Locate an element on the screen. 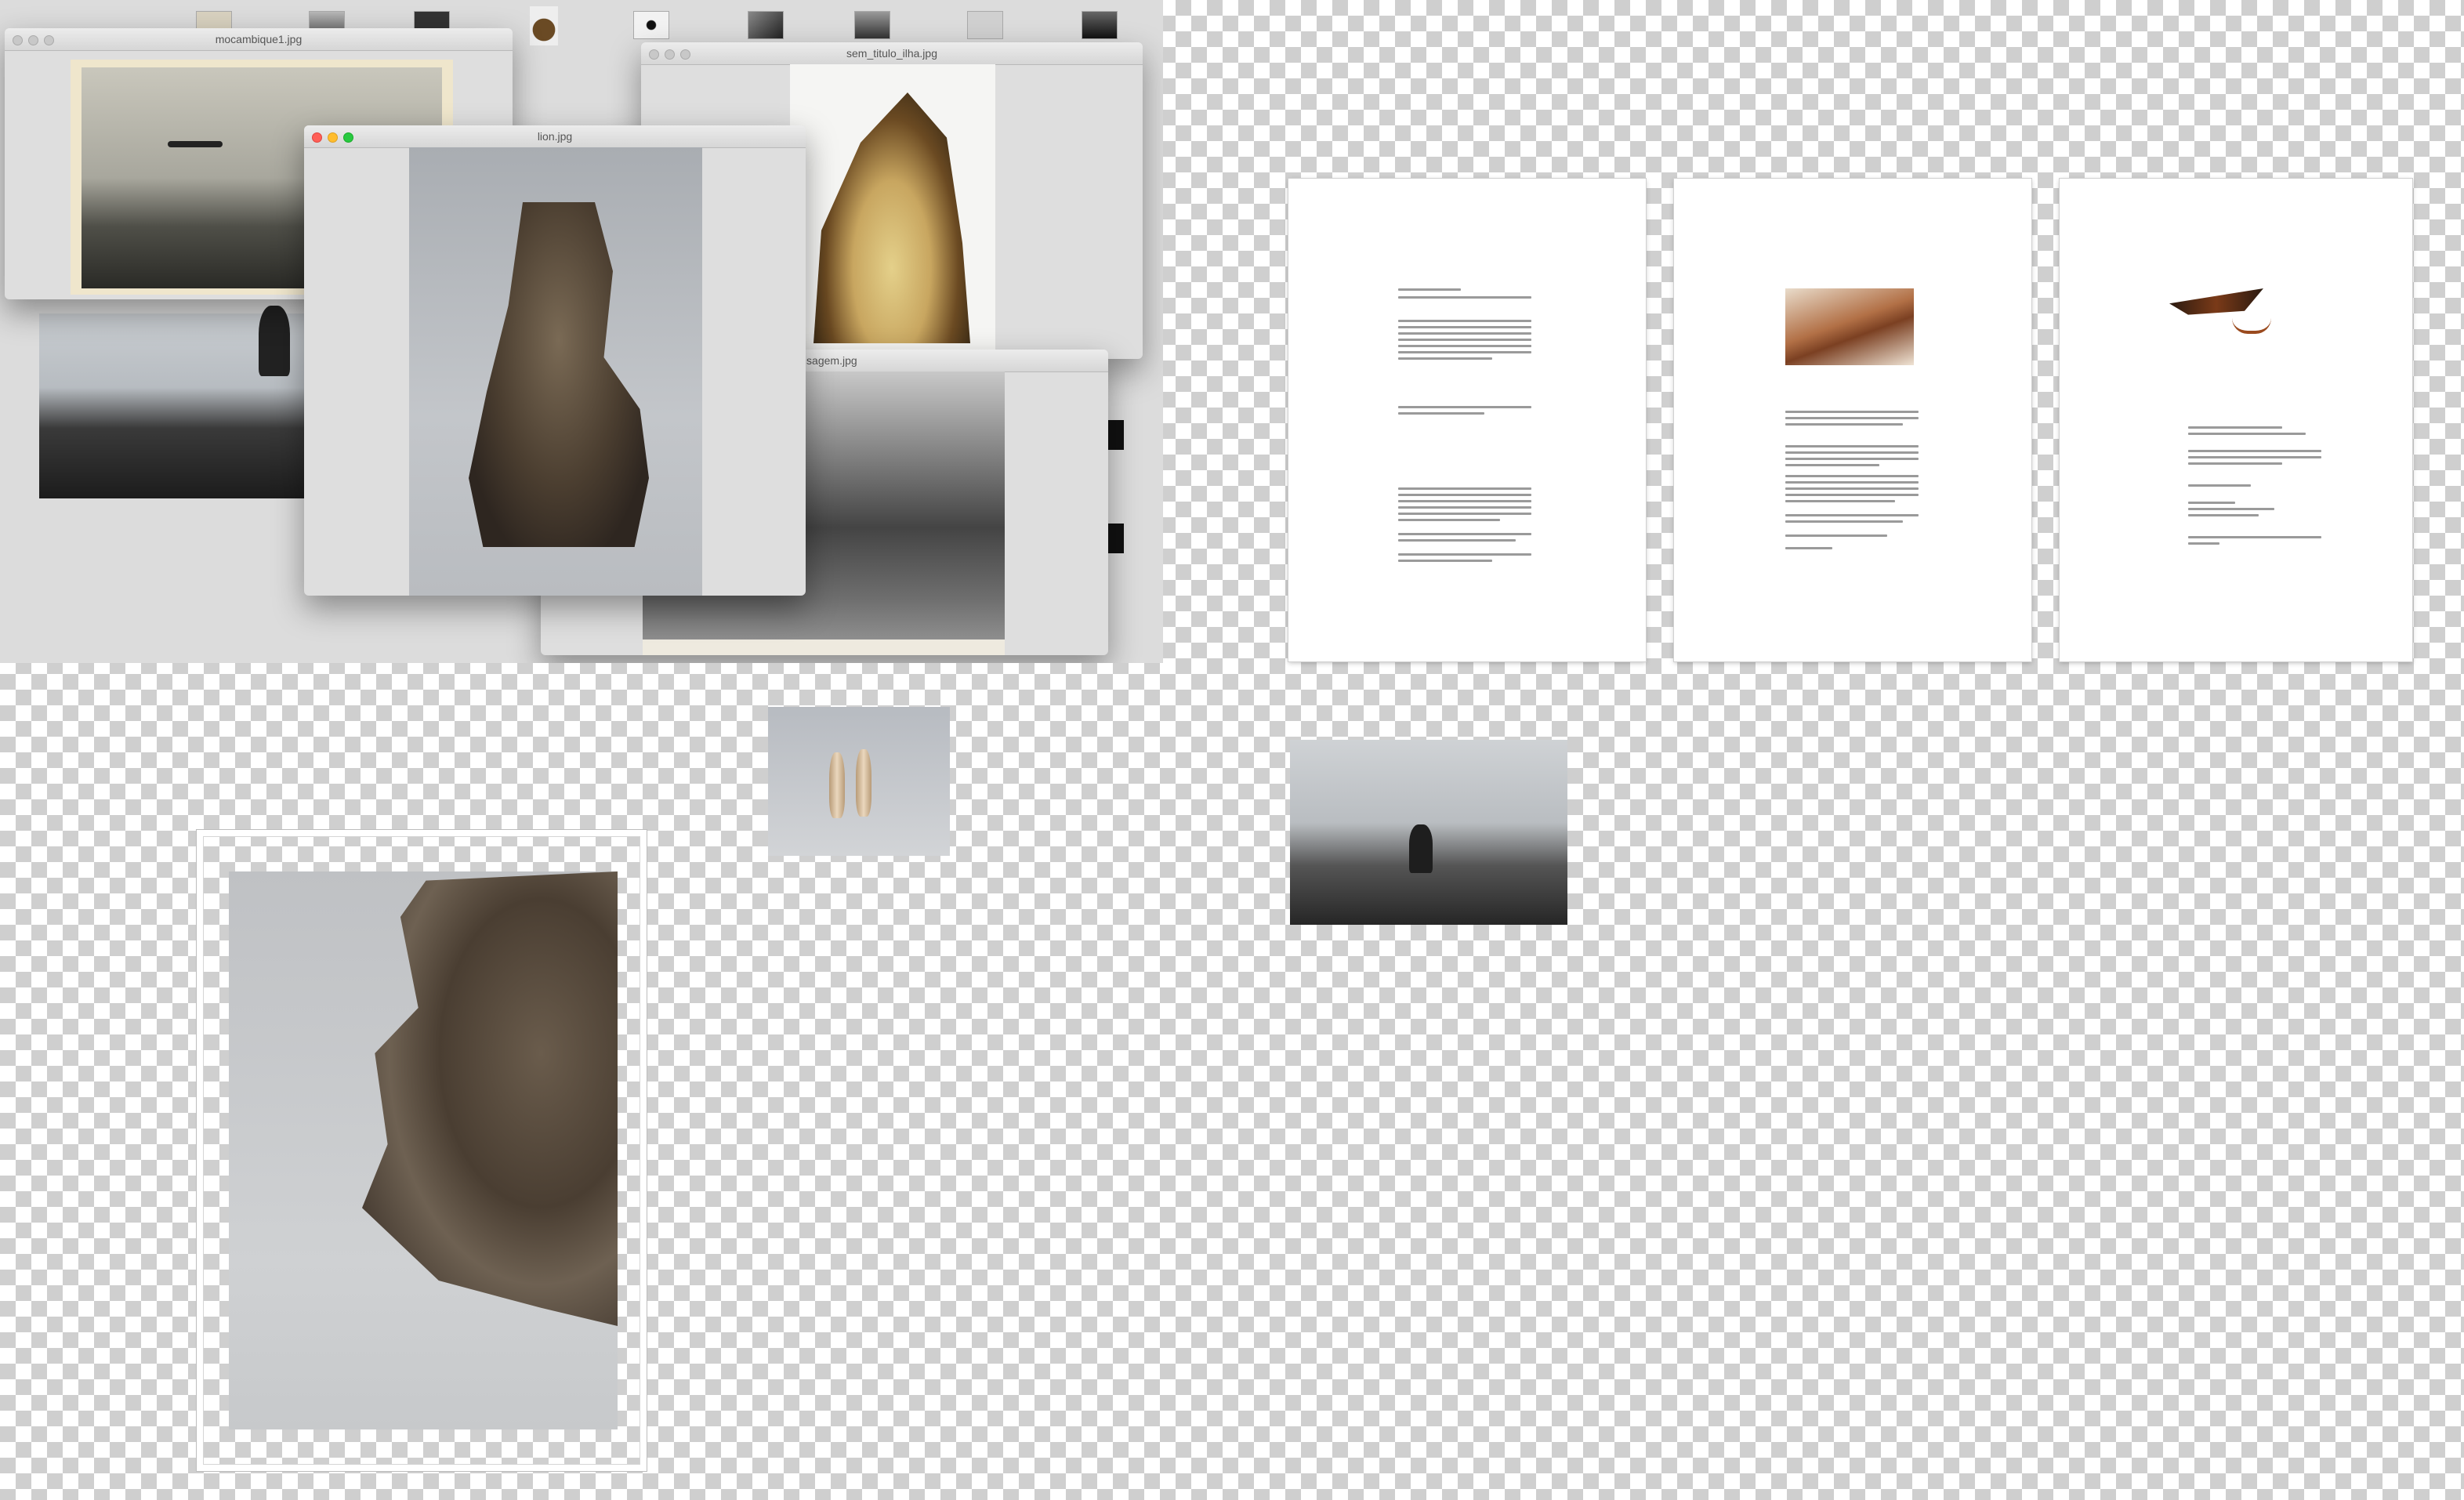  stone-lion-photo is located at coordinates (555, 371).